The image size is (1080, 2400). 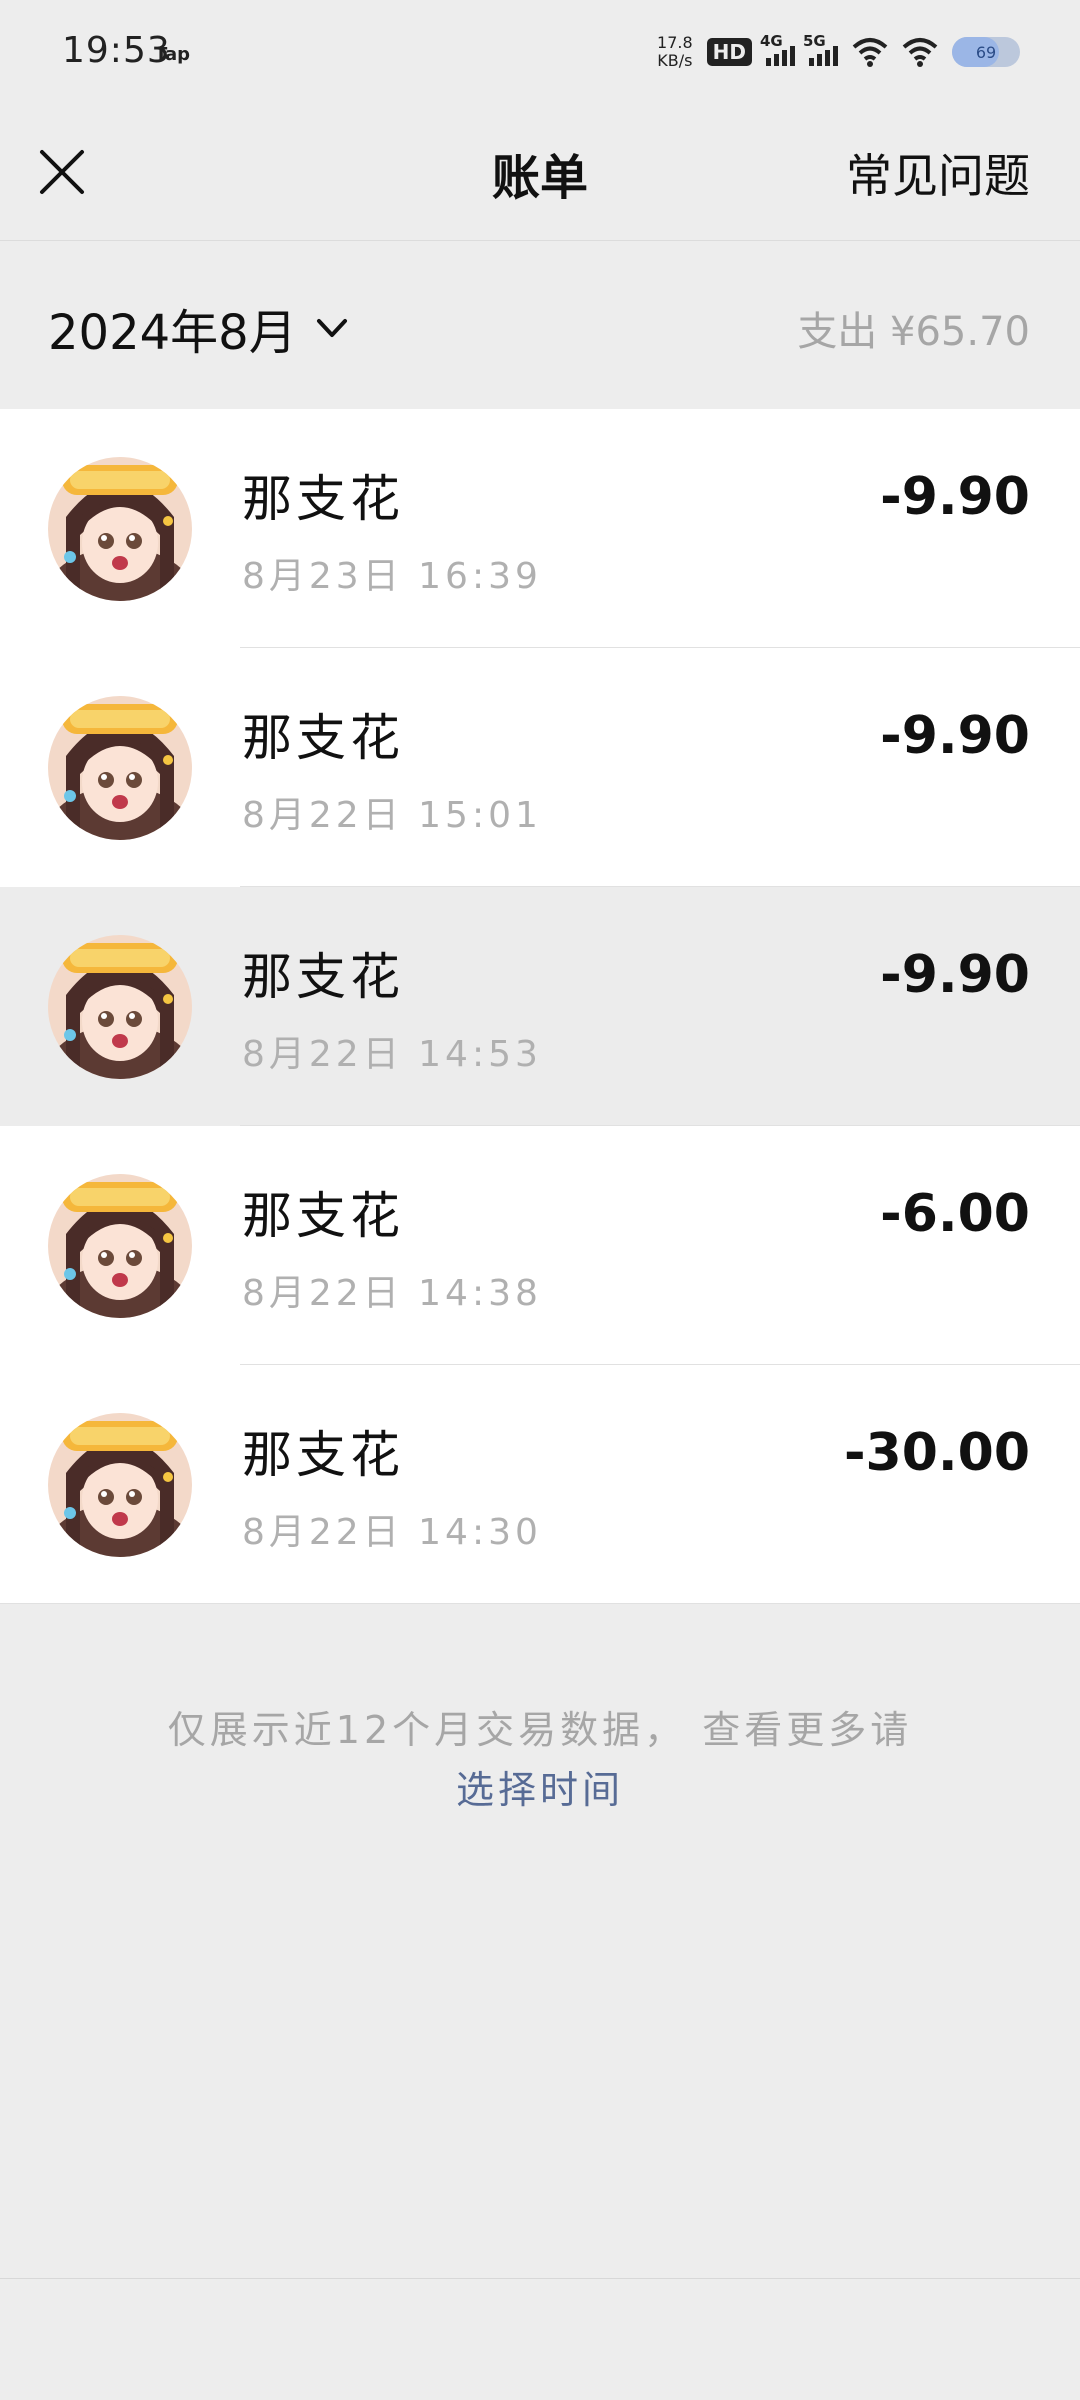 What do you see at coordinates (540, 2278) in the screenshot?
I see `bottom-divider` at bounding box center [540, 2278].